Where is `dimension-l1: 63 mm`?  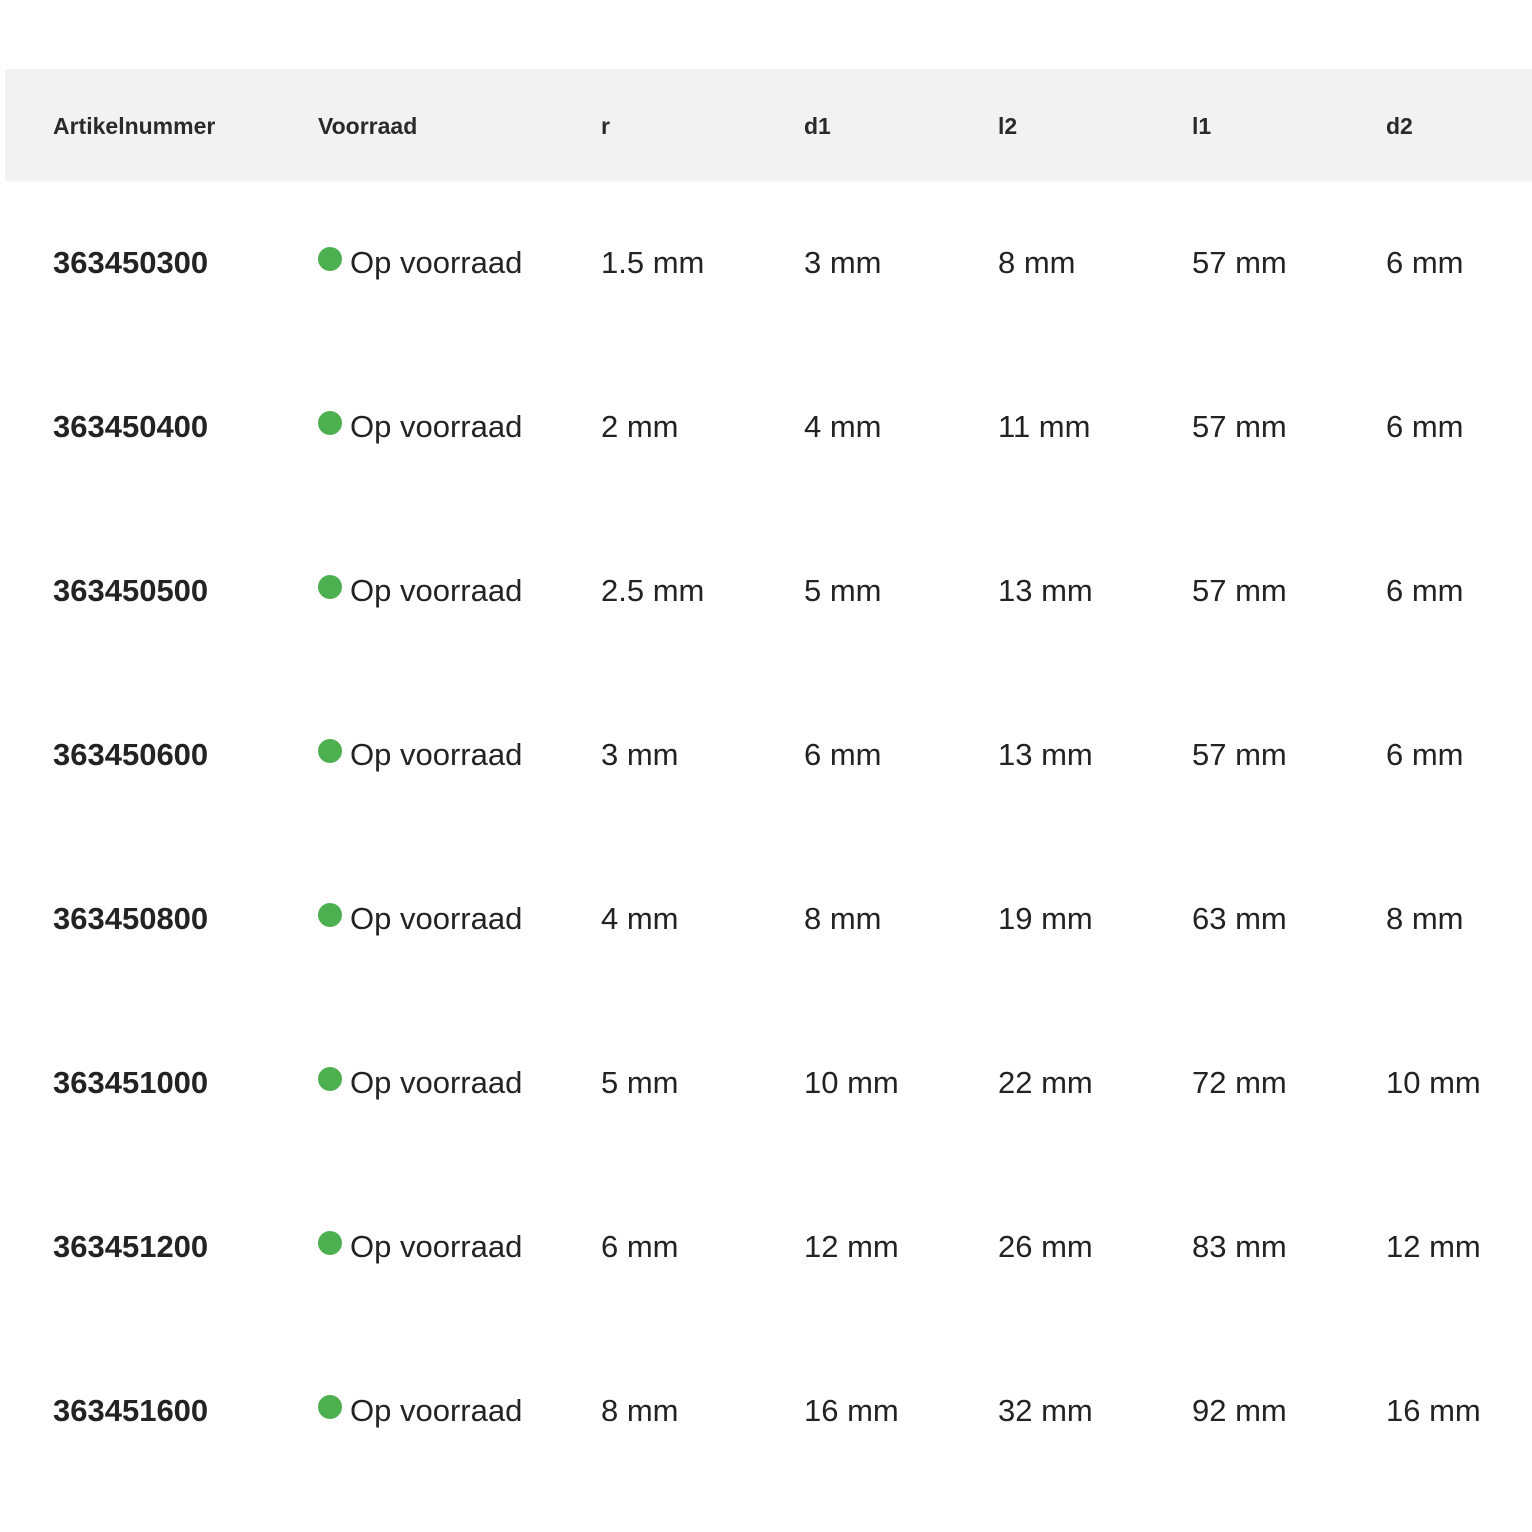 dimension-l1: 63 mm is located at coordinates (1239, 918).